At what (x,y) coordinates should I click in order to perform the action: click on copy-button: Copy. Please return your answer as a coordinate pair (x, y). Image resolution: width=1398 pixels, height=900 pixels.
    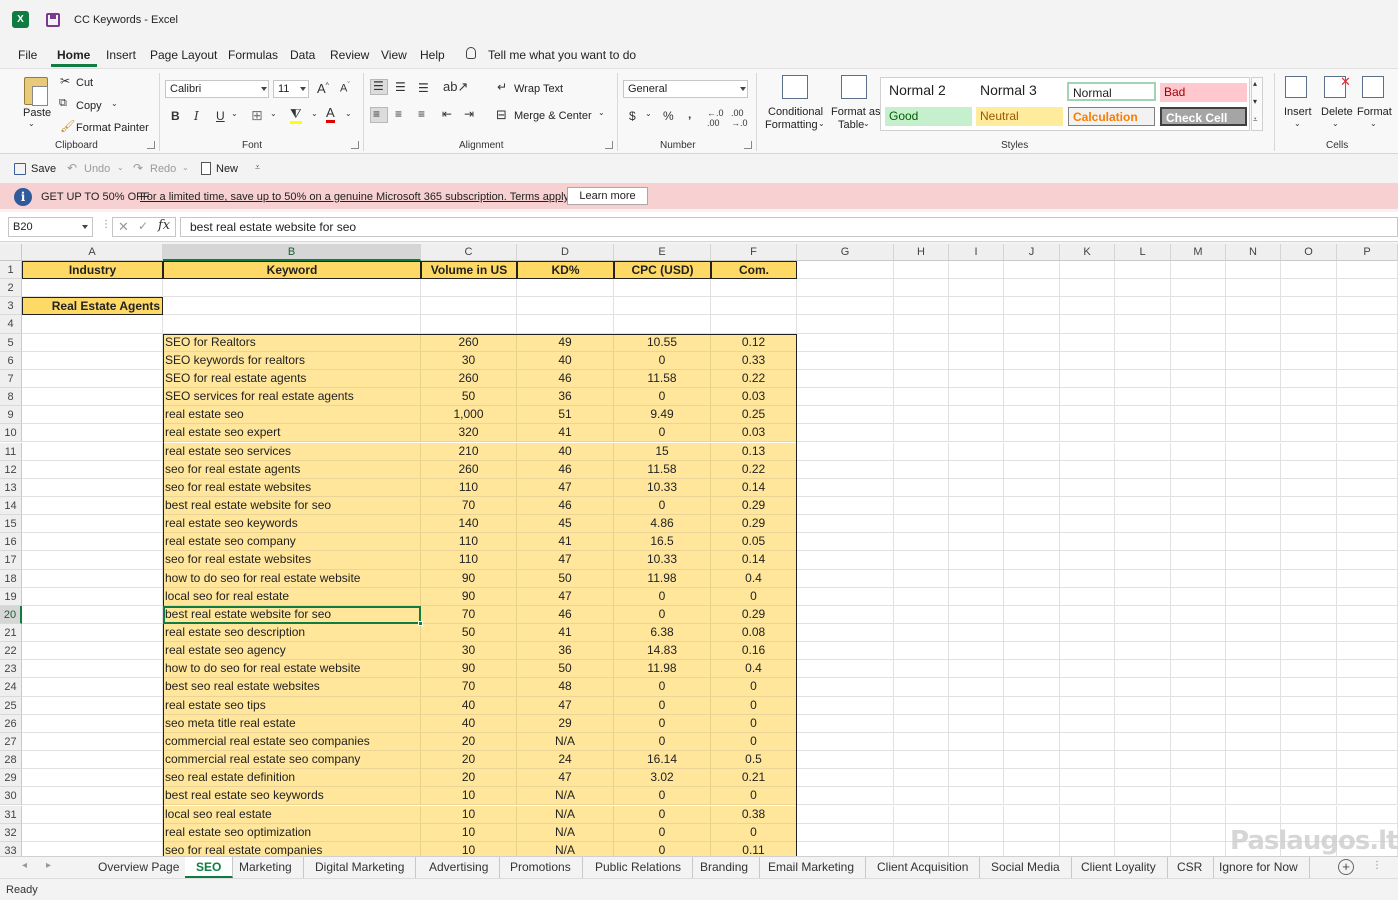
    Looking at the image, I should click on (89, 106).